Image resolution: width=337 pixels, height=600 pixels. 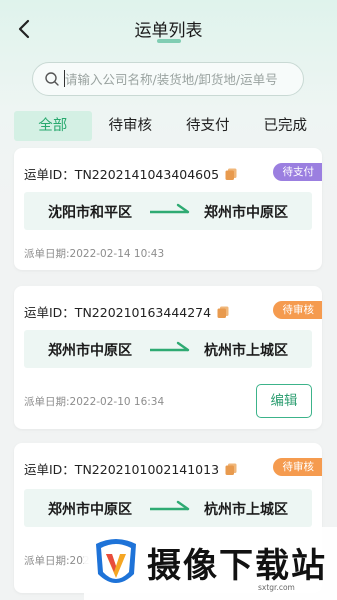 What do you see at coordinates (94, 402) in the screenshot?
I see `dispatch-date: 派单日期:2022-02-10 16:34` at bounding box center [94, 402].